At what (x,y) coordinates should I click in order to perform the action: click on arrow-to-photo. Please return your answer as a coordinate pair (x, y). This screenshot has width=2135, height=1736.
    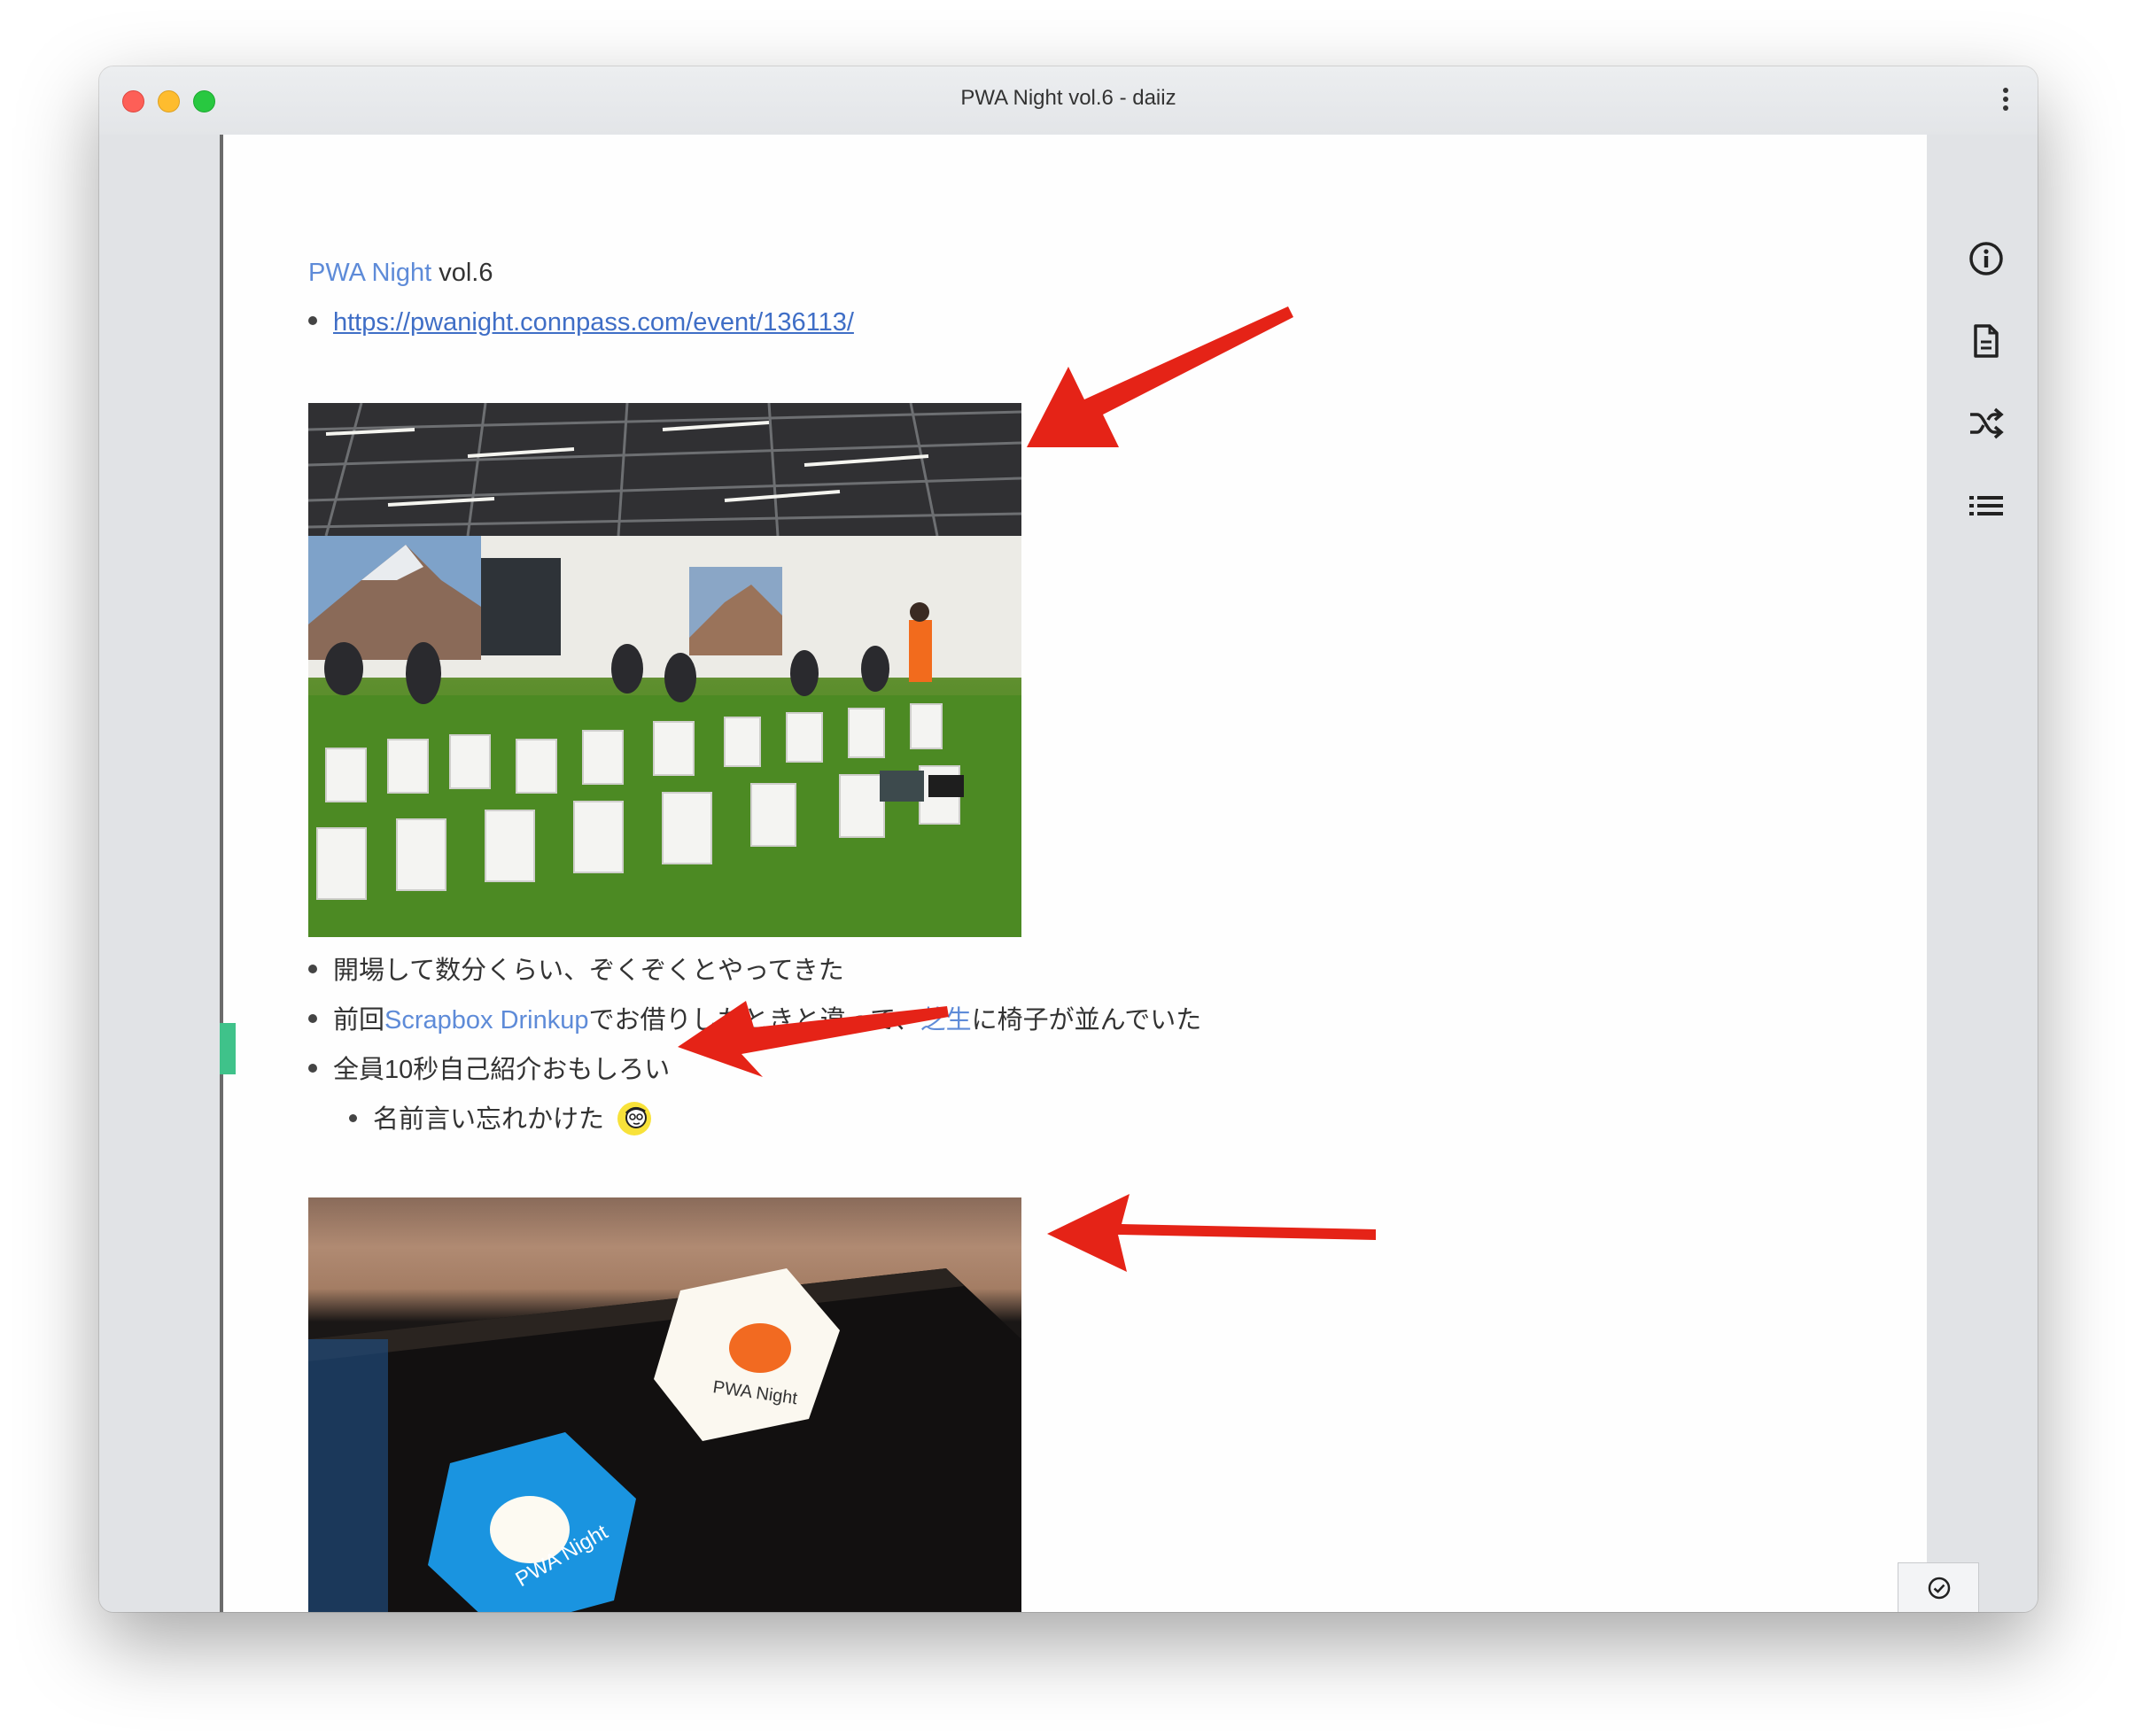
    Looking at the image, I should click on (1160, 376).